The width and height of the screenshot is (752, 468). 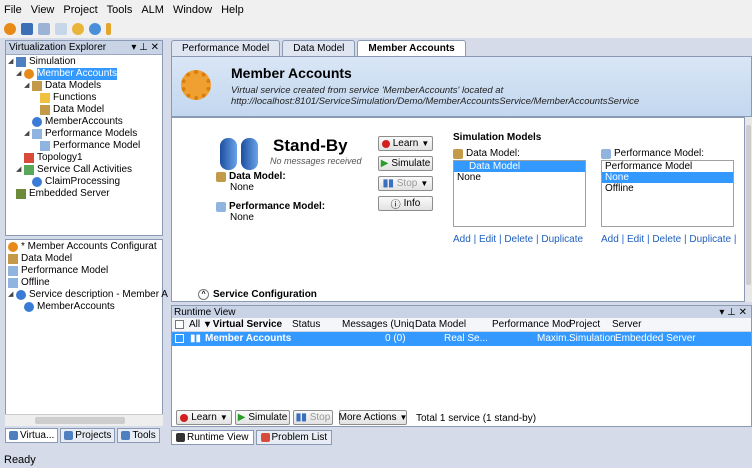 What do you see at coordinates (519, 193) in the screenshot?
I see `data-model-list: Data Model None` at bounding box center [519, 193].